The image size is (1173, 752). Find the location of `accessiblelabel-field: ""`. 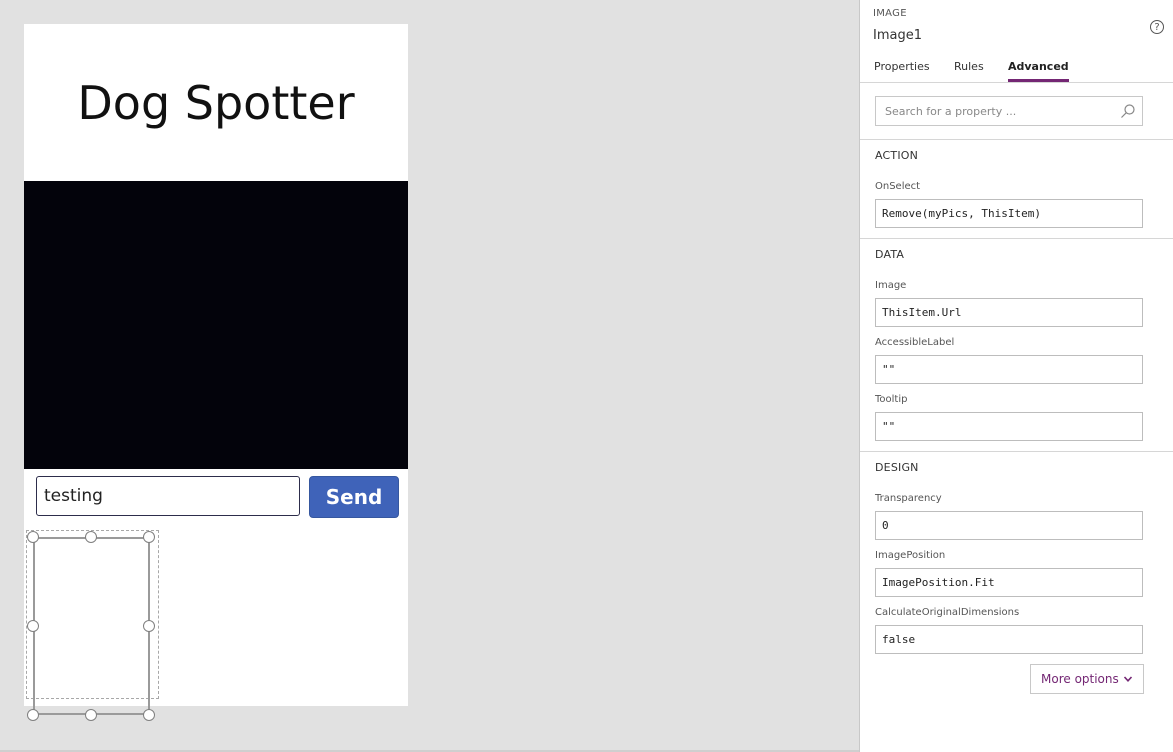

accessiblelabel-field: "" is located at coordinates (1009, 369).